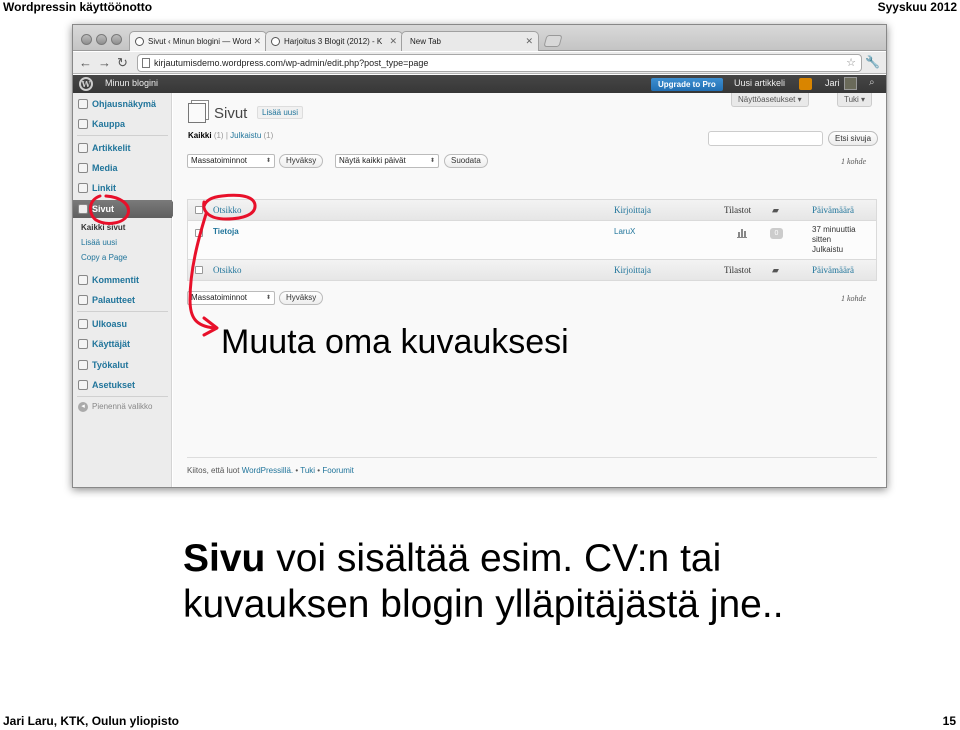  What do you see at coordinates (229, 207) in the screenshot?
I see `tietoja-circle-mark` at bounding box center [229, 207].